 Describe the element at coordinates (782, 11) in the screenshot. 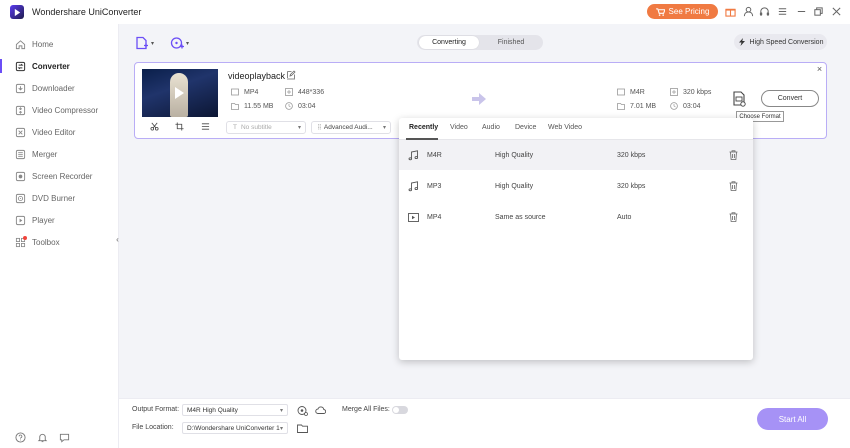

I see `menu-icon` at that location.